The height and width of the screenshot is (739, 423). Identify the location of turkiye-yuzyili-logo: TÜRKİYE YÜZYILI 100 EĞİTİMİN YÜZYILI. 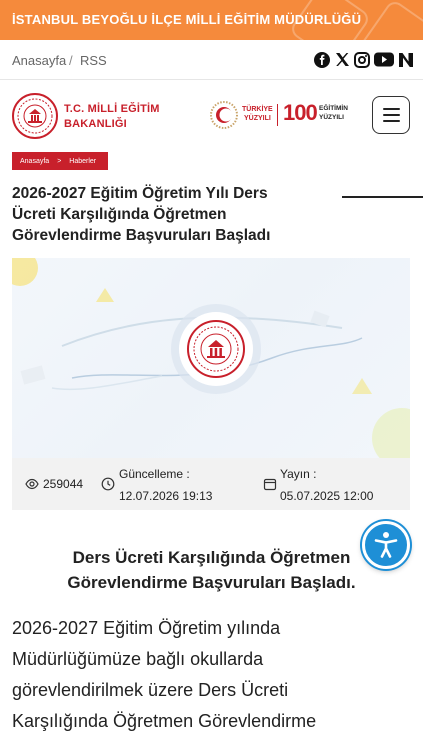
(280, 115).